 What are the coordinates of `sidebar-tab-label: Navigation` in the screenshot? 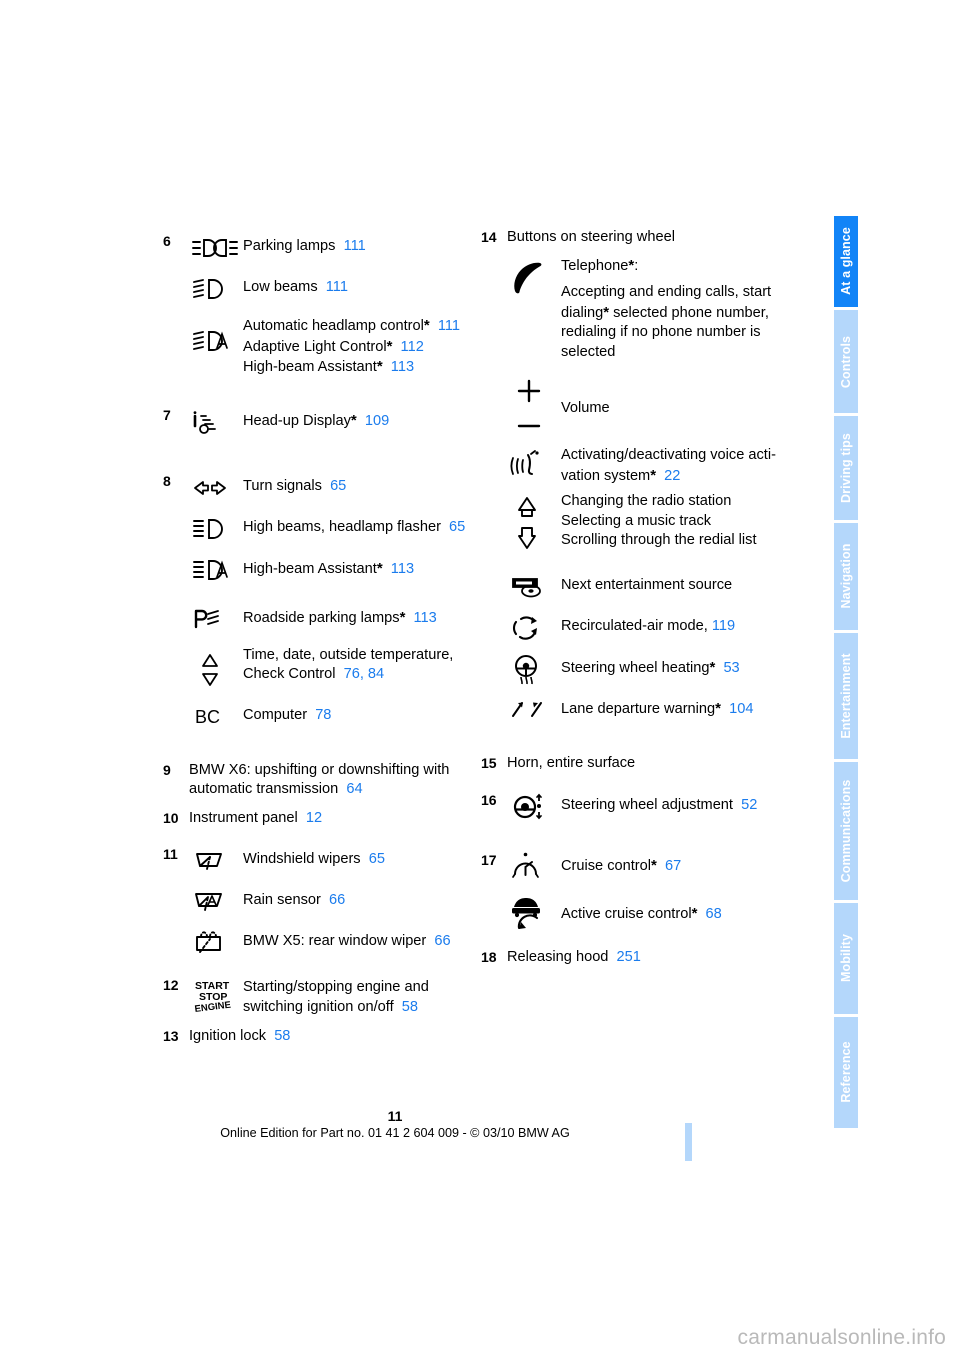 It's located at (845, 576).